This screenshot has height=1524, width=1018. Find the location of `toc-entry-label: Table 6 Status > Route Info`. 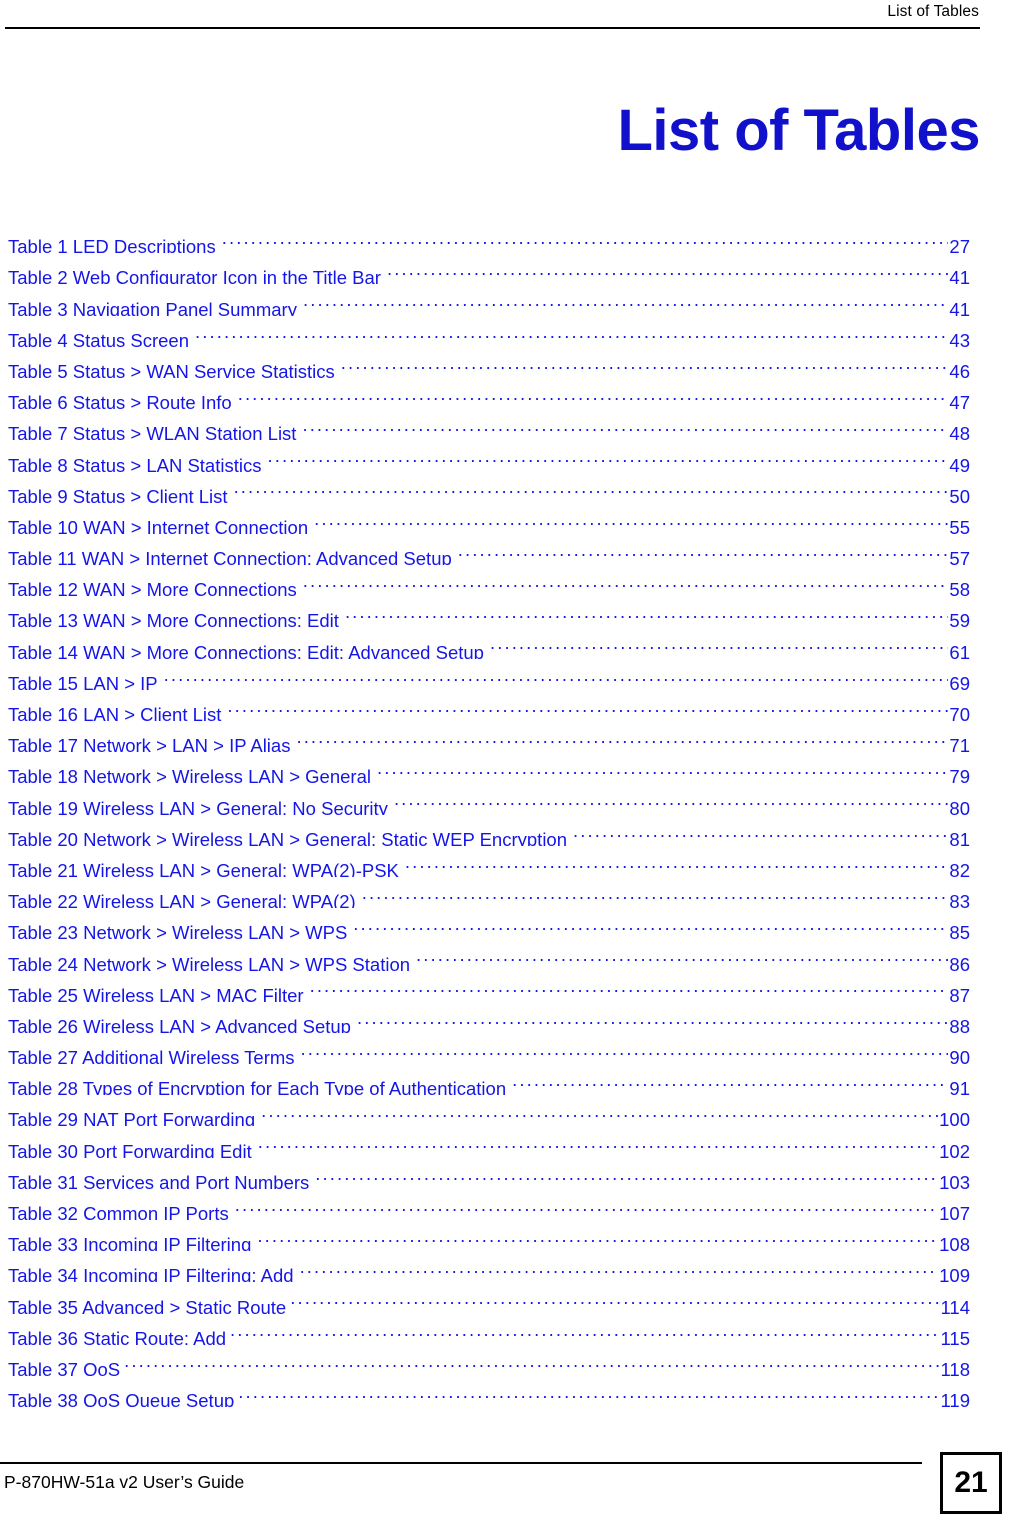

toc-entry-label: Table 6 Status > Route Info is located at coordinates (120, 401).